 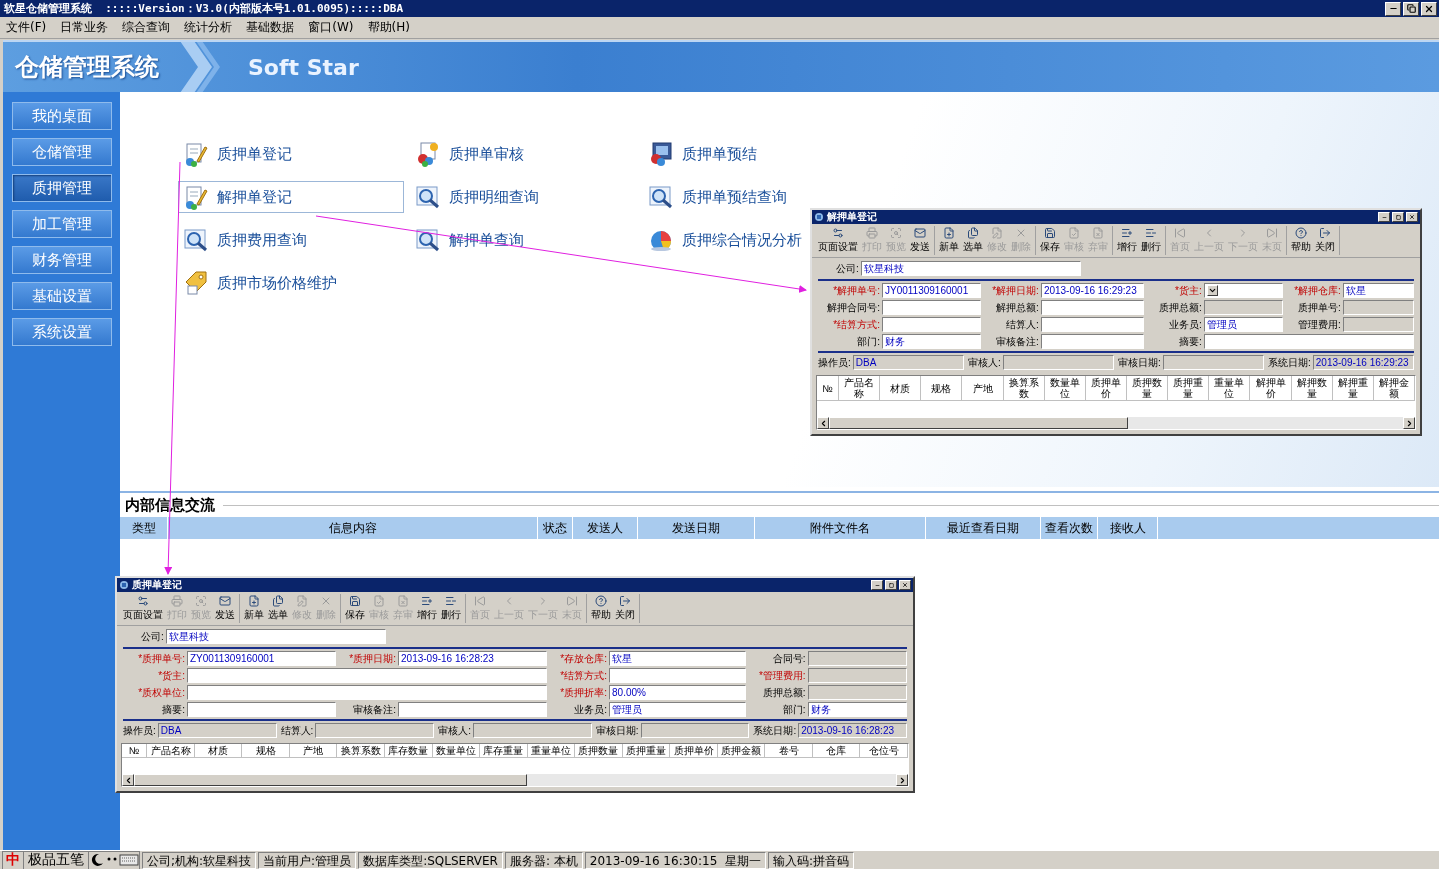 What do you see at coordinates (146, 27) in the screenshot?
I see `menu-item: 综合查询` at bounding box center [146, 27].